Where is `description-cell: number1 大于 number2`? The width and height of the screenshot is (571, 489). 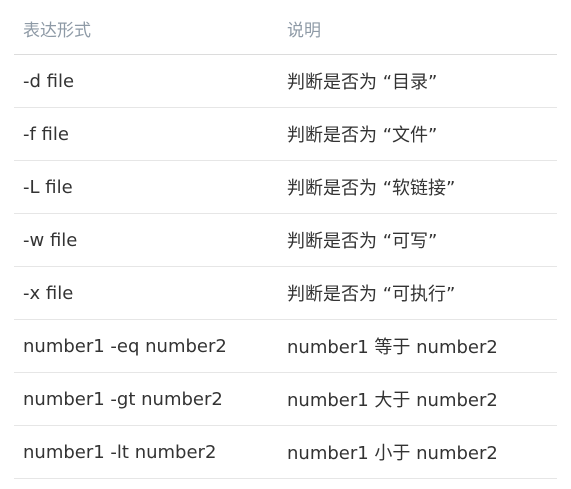 description-cell: number1 大于 number2 is located at coordinates (392, 400).